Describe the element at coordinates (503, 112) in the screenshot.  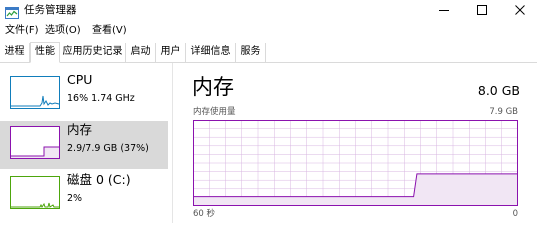
I see `graph-max-value: 7.9 GB` at that location.